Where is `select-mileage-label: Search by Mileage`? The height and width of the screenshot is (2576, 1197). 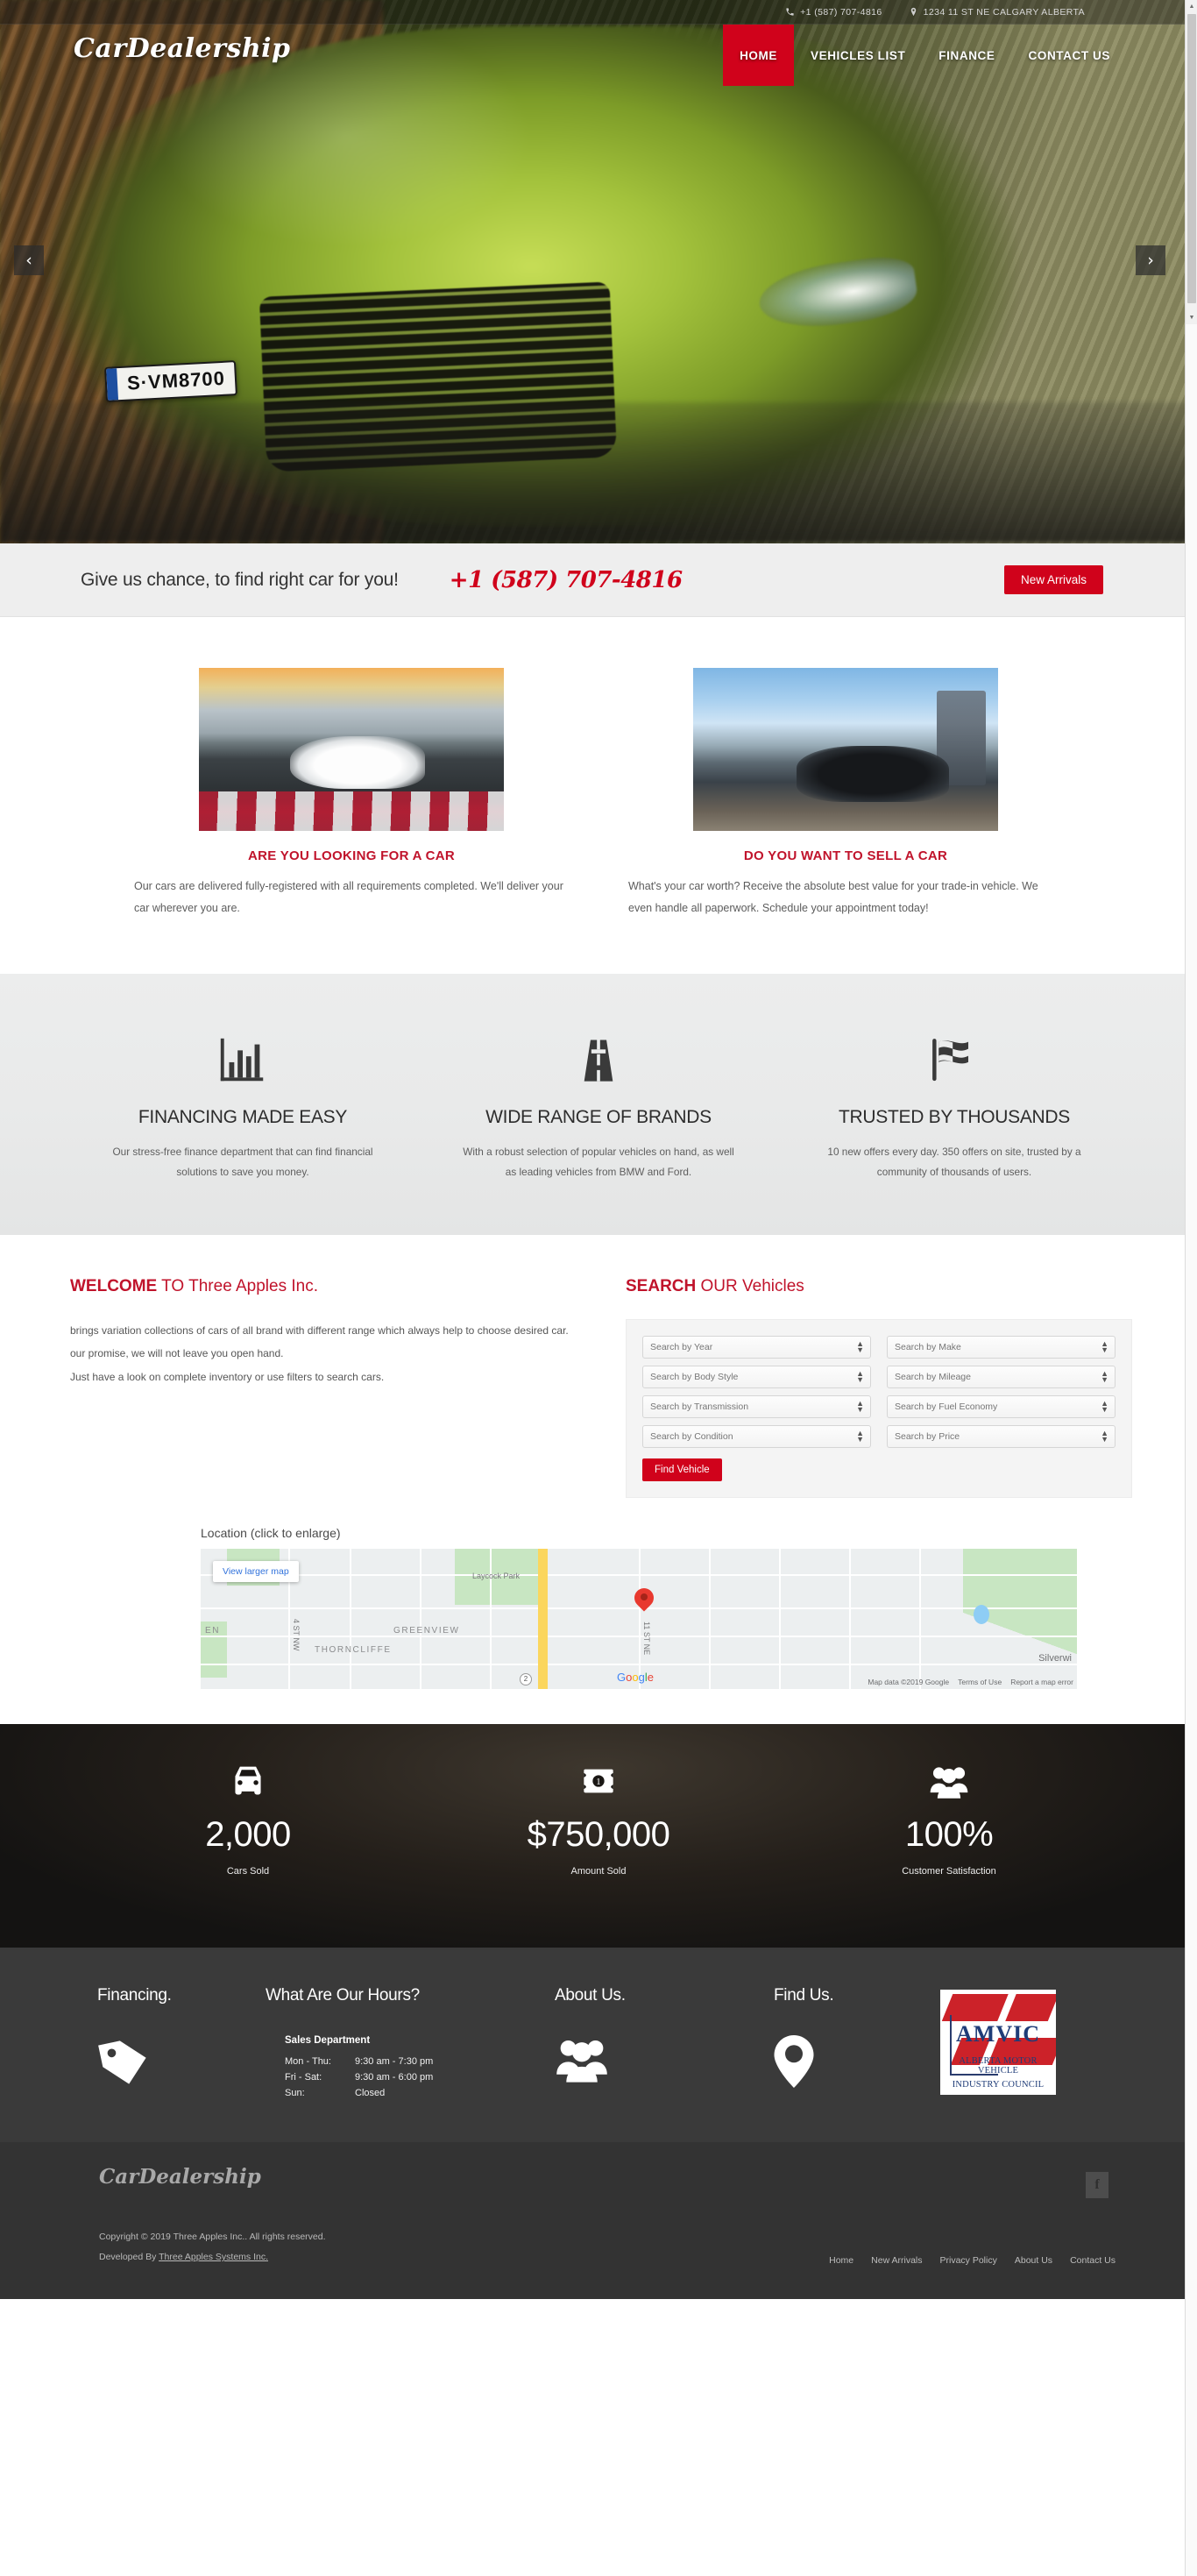
select-mileage-label: Search by Mileage is located at coordinates (933, 1377).